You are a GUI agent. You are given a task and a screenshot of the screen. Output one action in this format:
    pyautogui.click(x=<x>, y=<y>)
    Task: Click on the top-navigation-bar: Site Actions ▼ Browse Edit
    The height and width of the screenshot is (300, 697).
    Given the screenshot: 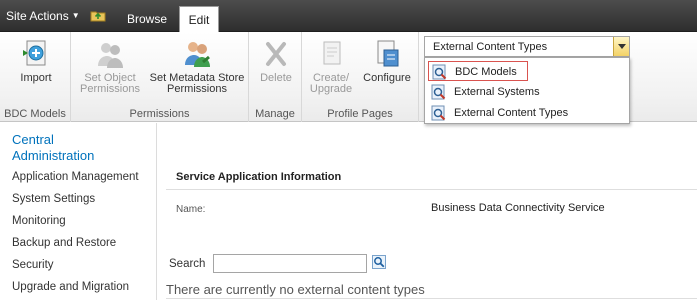 What is the action you would take?
    pyautogui.click(x=348, y=16)
    